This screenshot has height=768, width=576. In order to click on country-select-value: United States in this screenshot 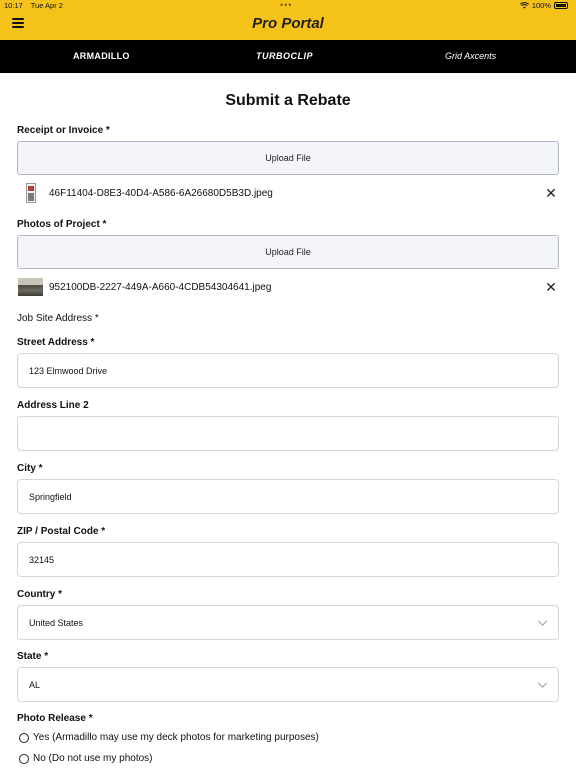, I will do `click(56, 622)`.